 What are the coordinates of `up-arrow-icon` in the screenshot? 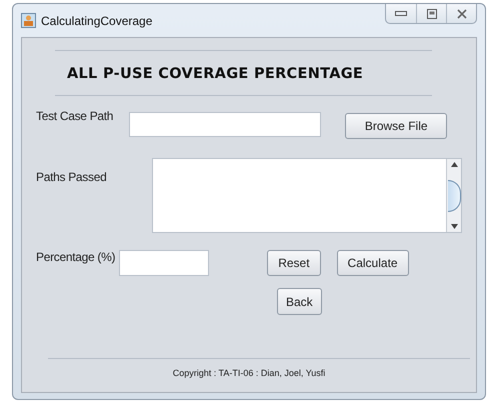 It's located at (454, 164).